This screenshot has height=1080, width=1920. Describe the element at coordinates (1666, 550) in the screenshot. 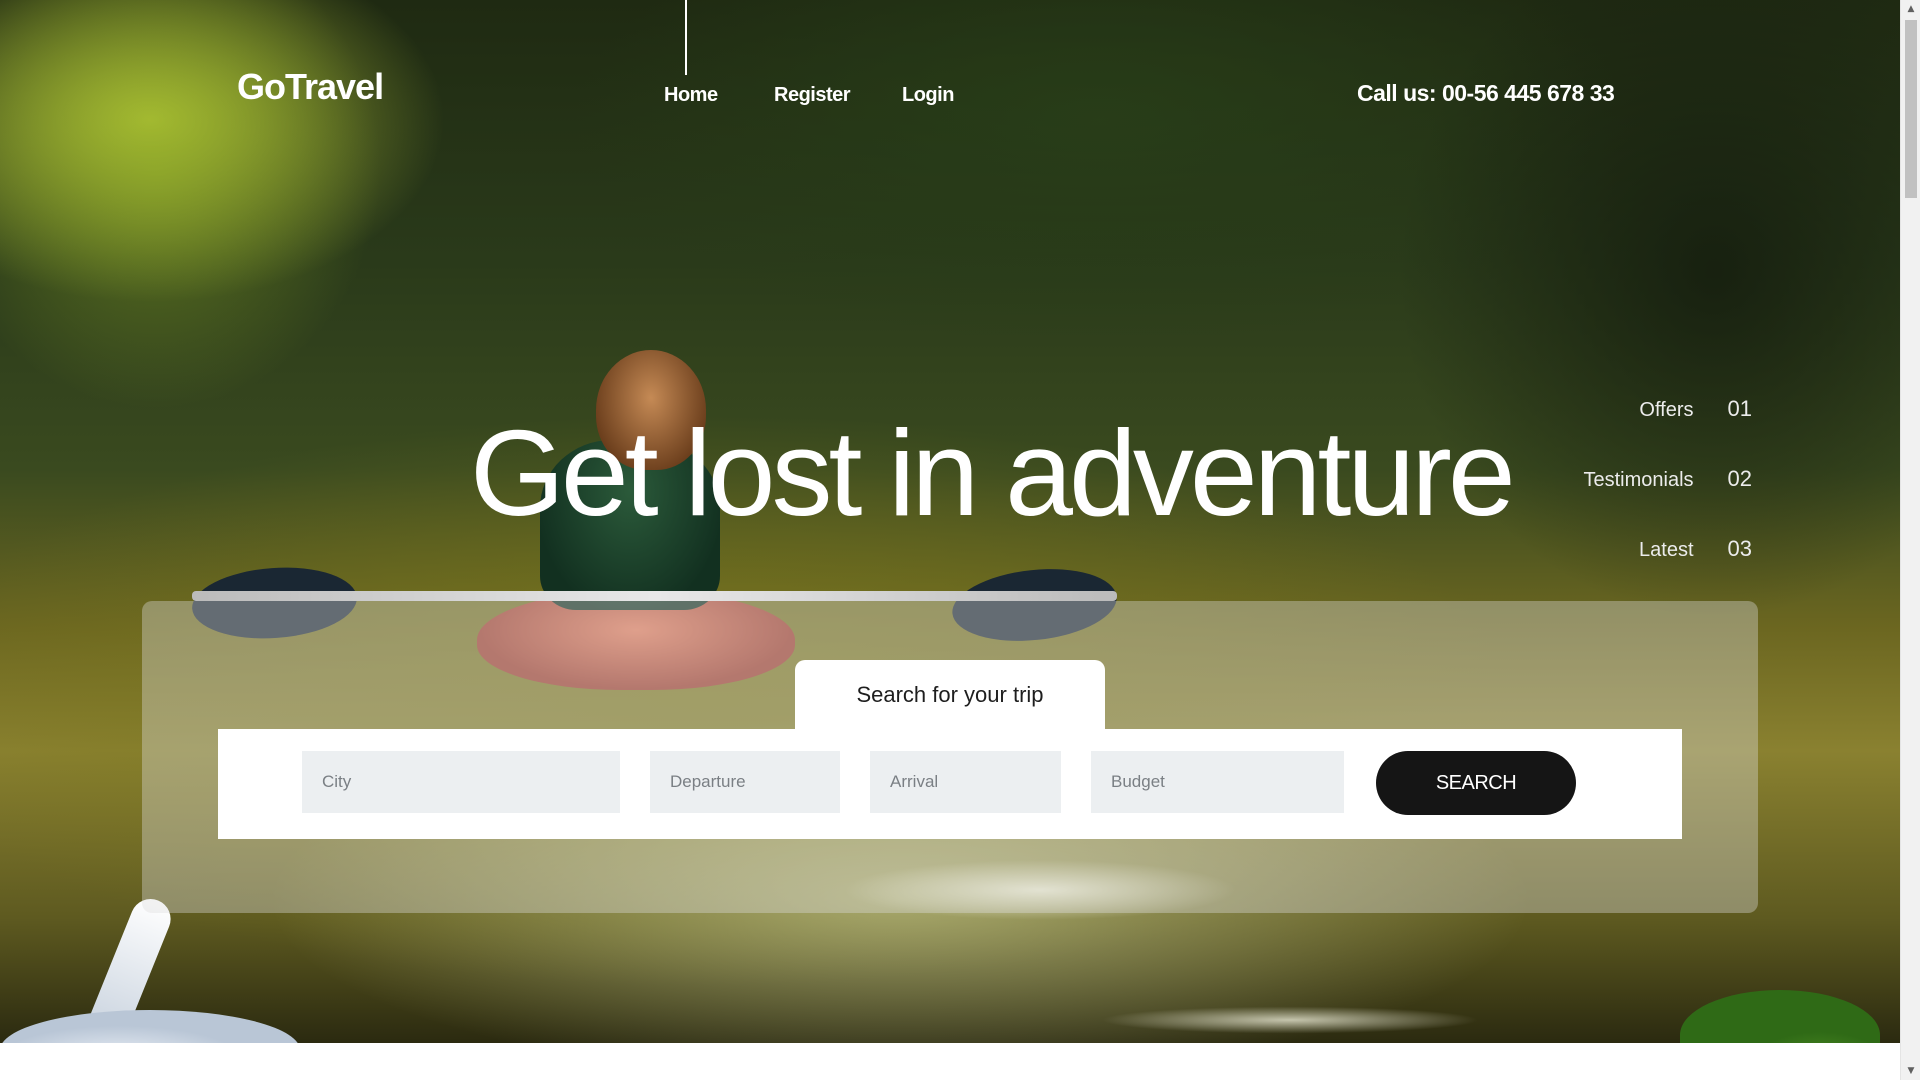

I see `side-nav-label: Latest` at that location.